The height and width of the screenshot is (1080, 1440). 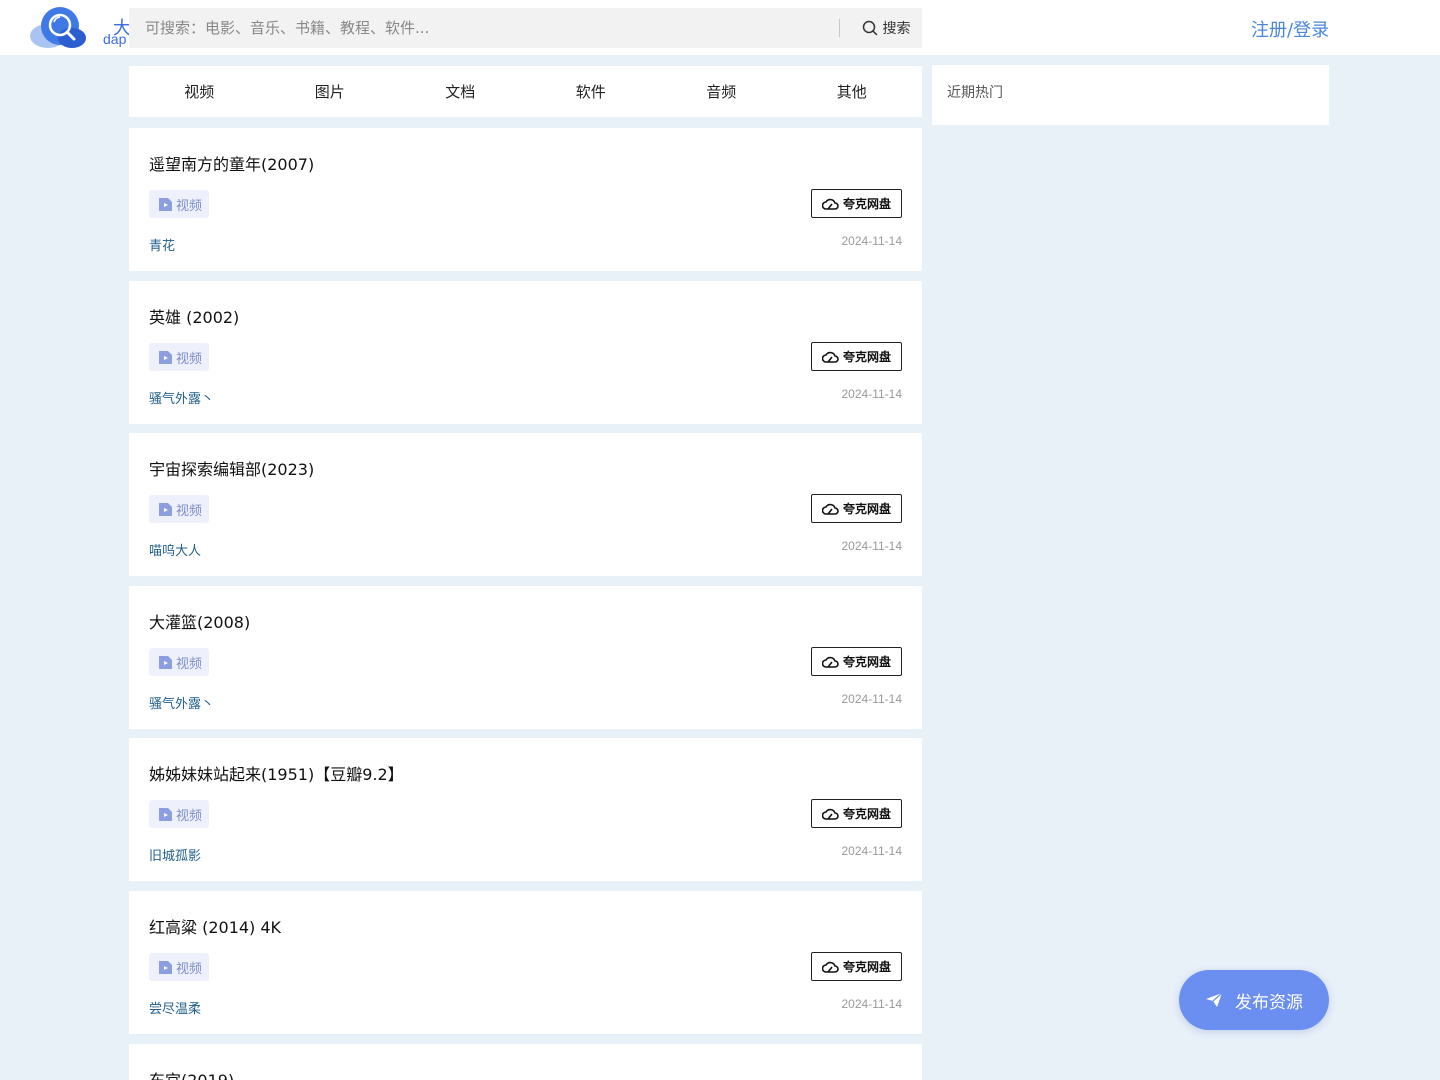 I want to click on resource-title: 姊姊妹妹站起来(1951)【豆瓣9.2】, so click(x=276, y=773).